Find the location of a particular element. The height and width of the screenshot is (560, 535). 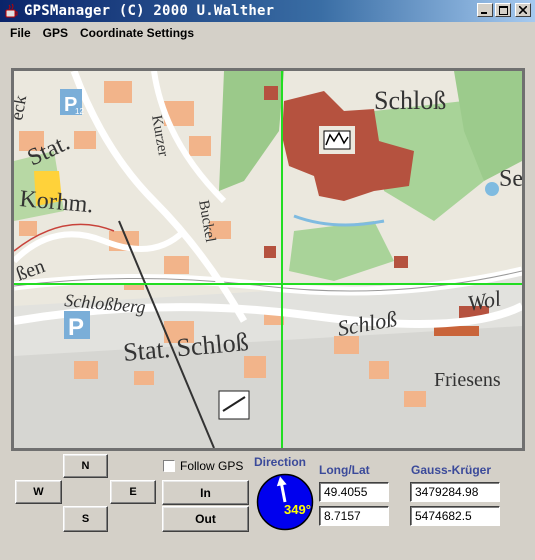

close-icon is located at coordinates (523, 10).